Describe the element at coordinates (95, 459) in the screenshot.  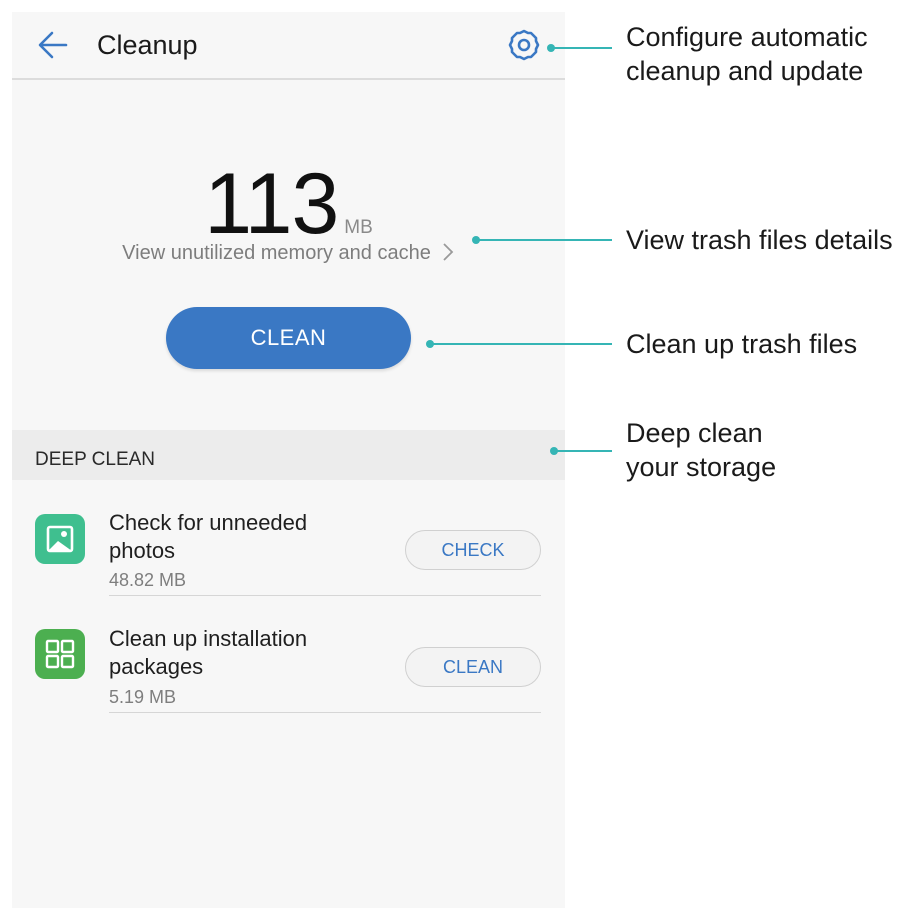
I see `deep-clean-title: DEEP CLEAN` at that location.